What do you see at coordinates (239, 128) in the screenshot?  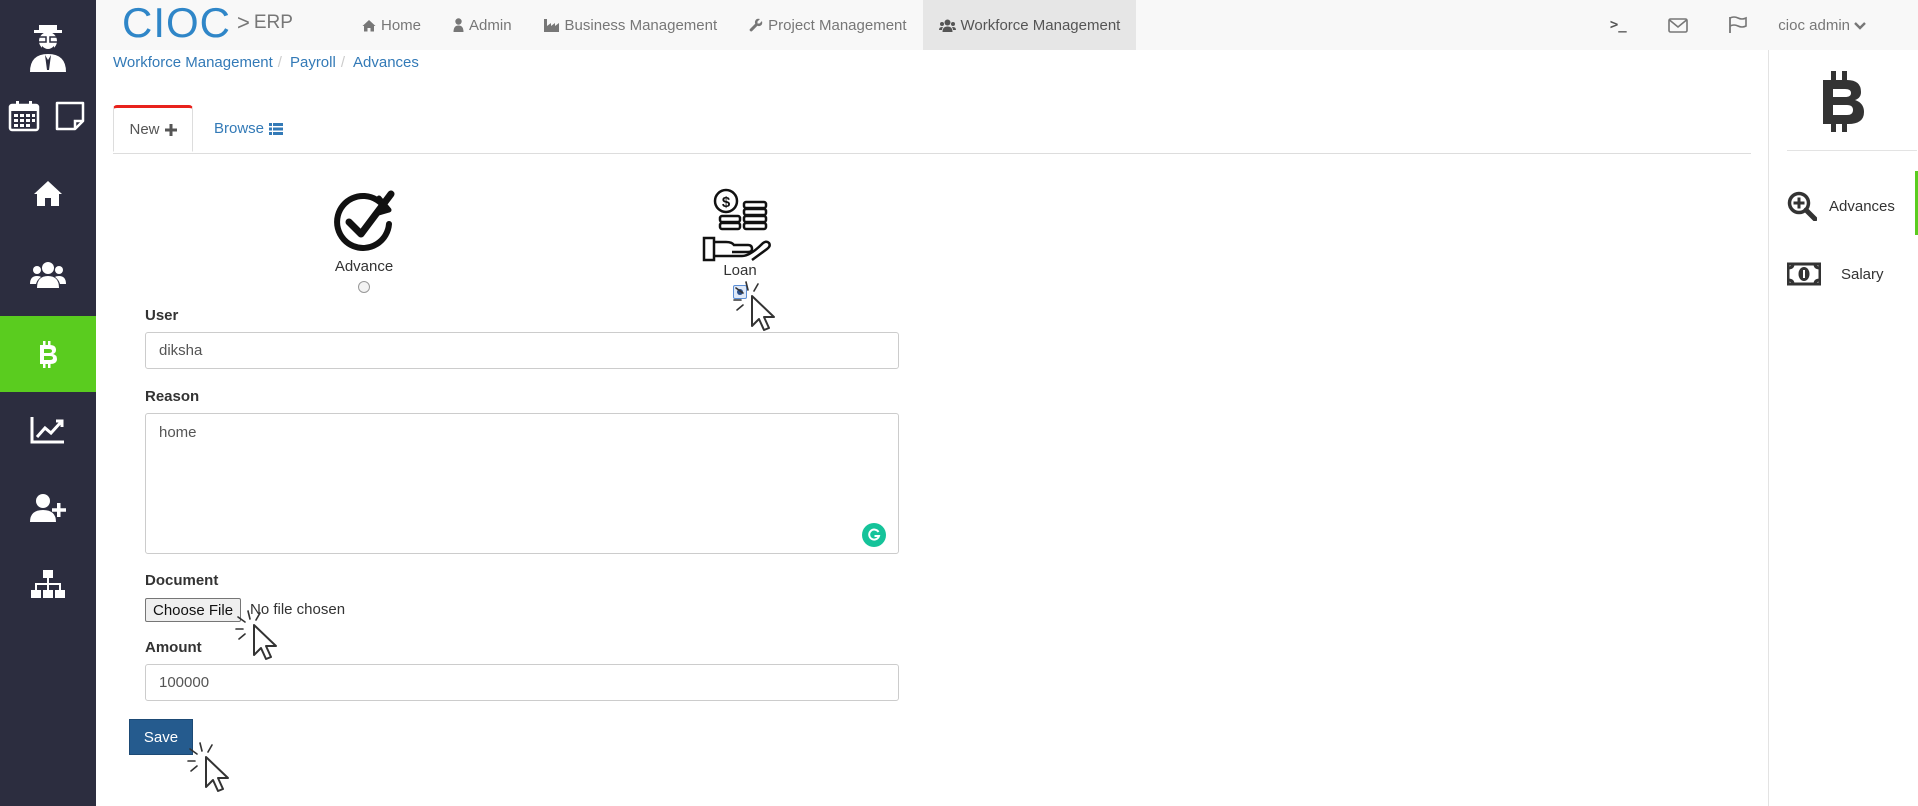 I see `tab-browse-label: Browse` at bounding box center [239, 128].